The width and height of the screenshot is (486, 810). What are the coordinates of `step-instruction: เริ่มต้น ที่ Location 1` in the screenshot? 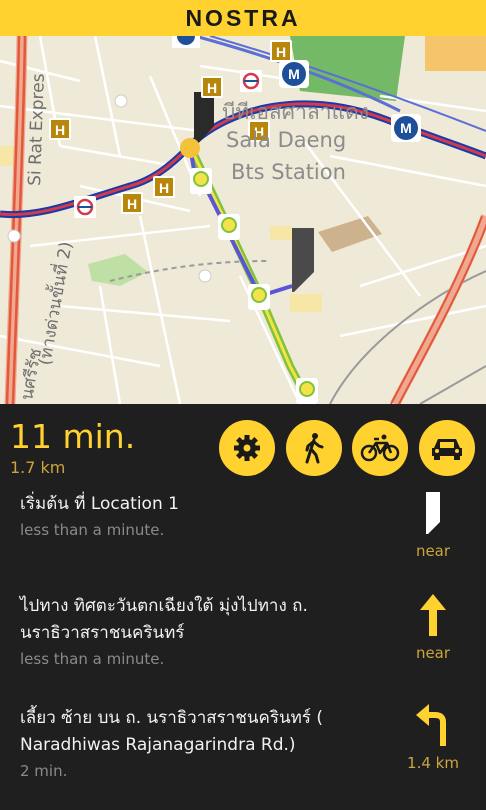 It's located at (99, 504).